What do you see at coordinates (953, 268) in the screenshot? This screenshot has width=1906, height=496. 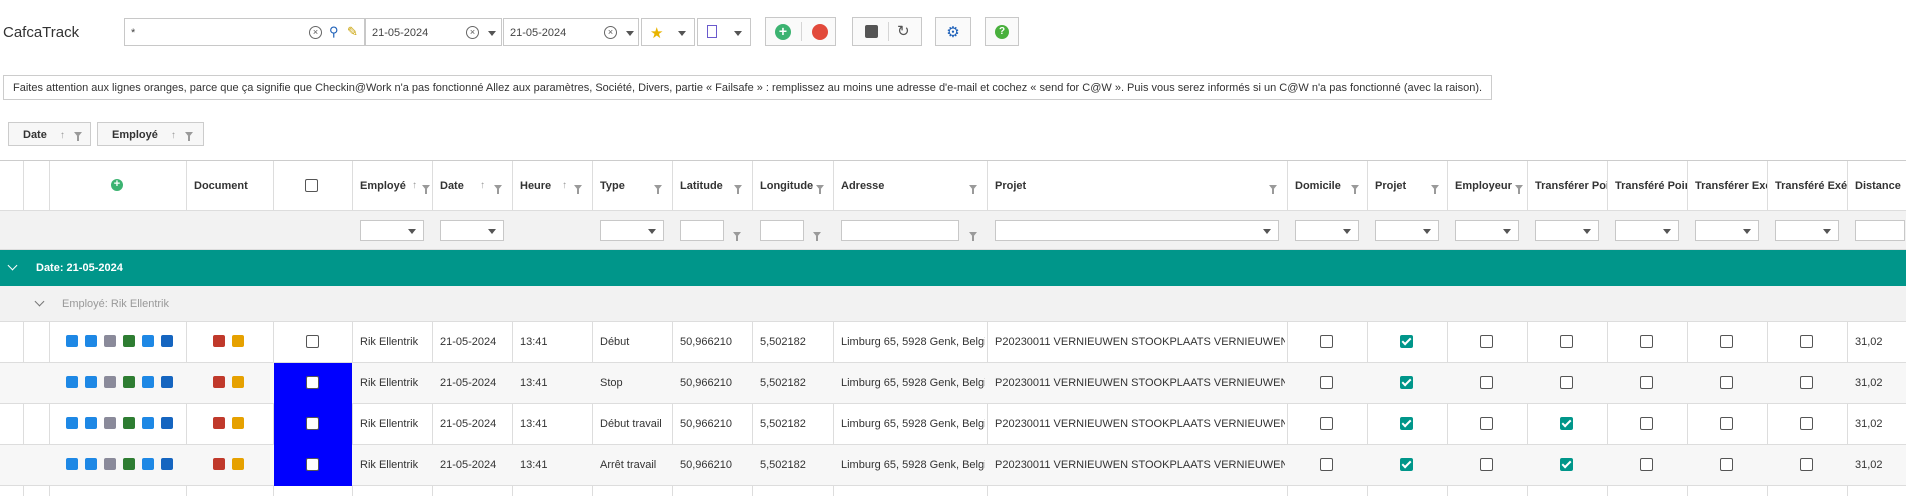 I see `group-row-date: Date: 21-05-2024` at bounding box center [953, 268].